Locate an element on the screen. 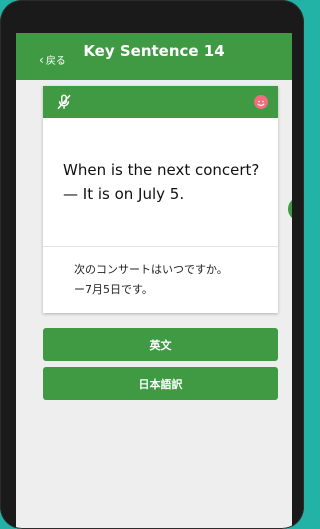 The width and height of the screenshot is (320, 529). japanese-button-label: 日本語訳 is located at coordinates (160, 384).